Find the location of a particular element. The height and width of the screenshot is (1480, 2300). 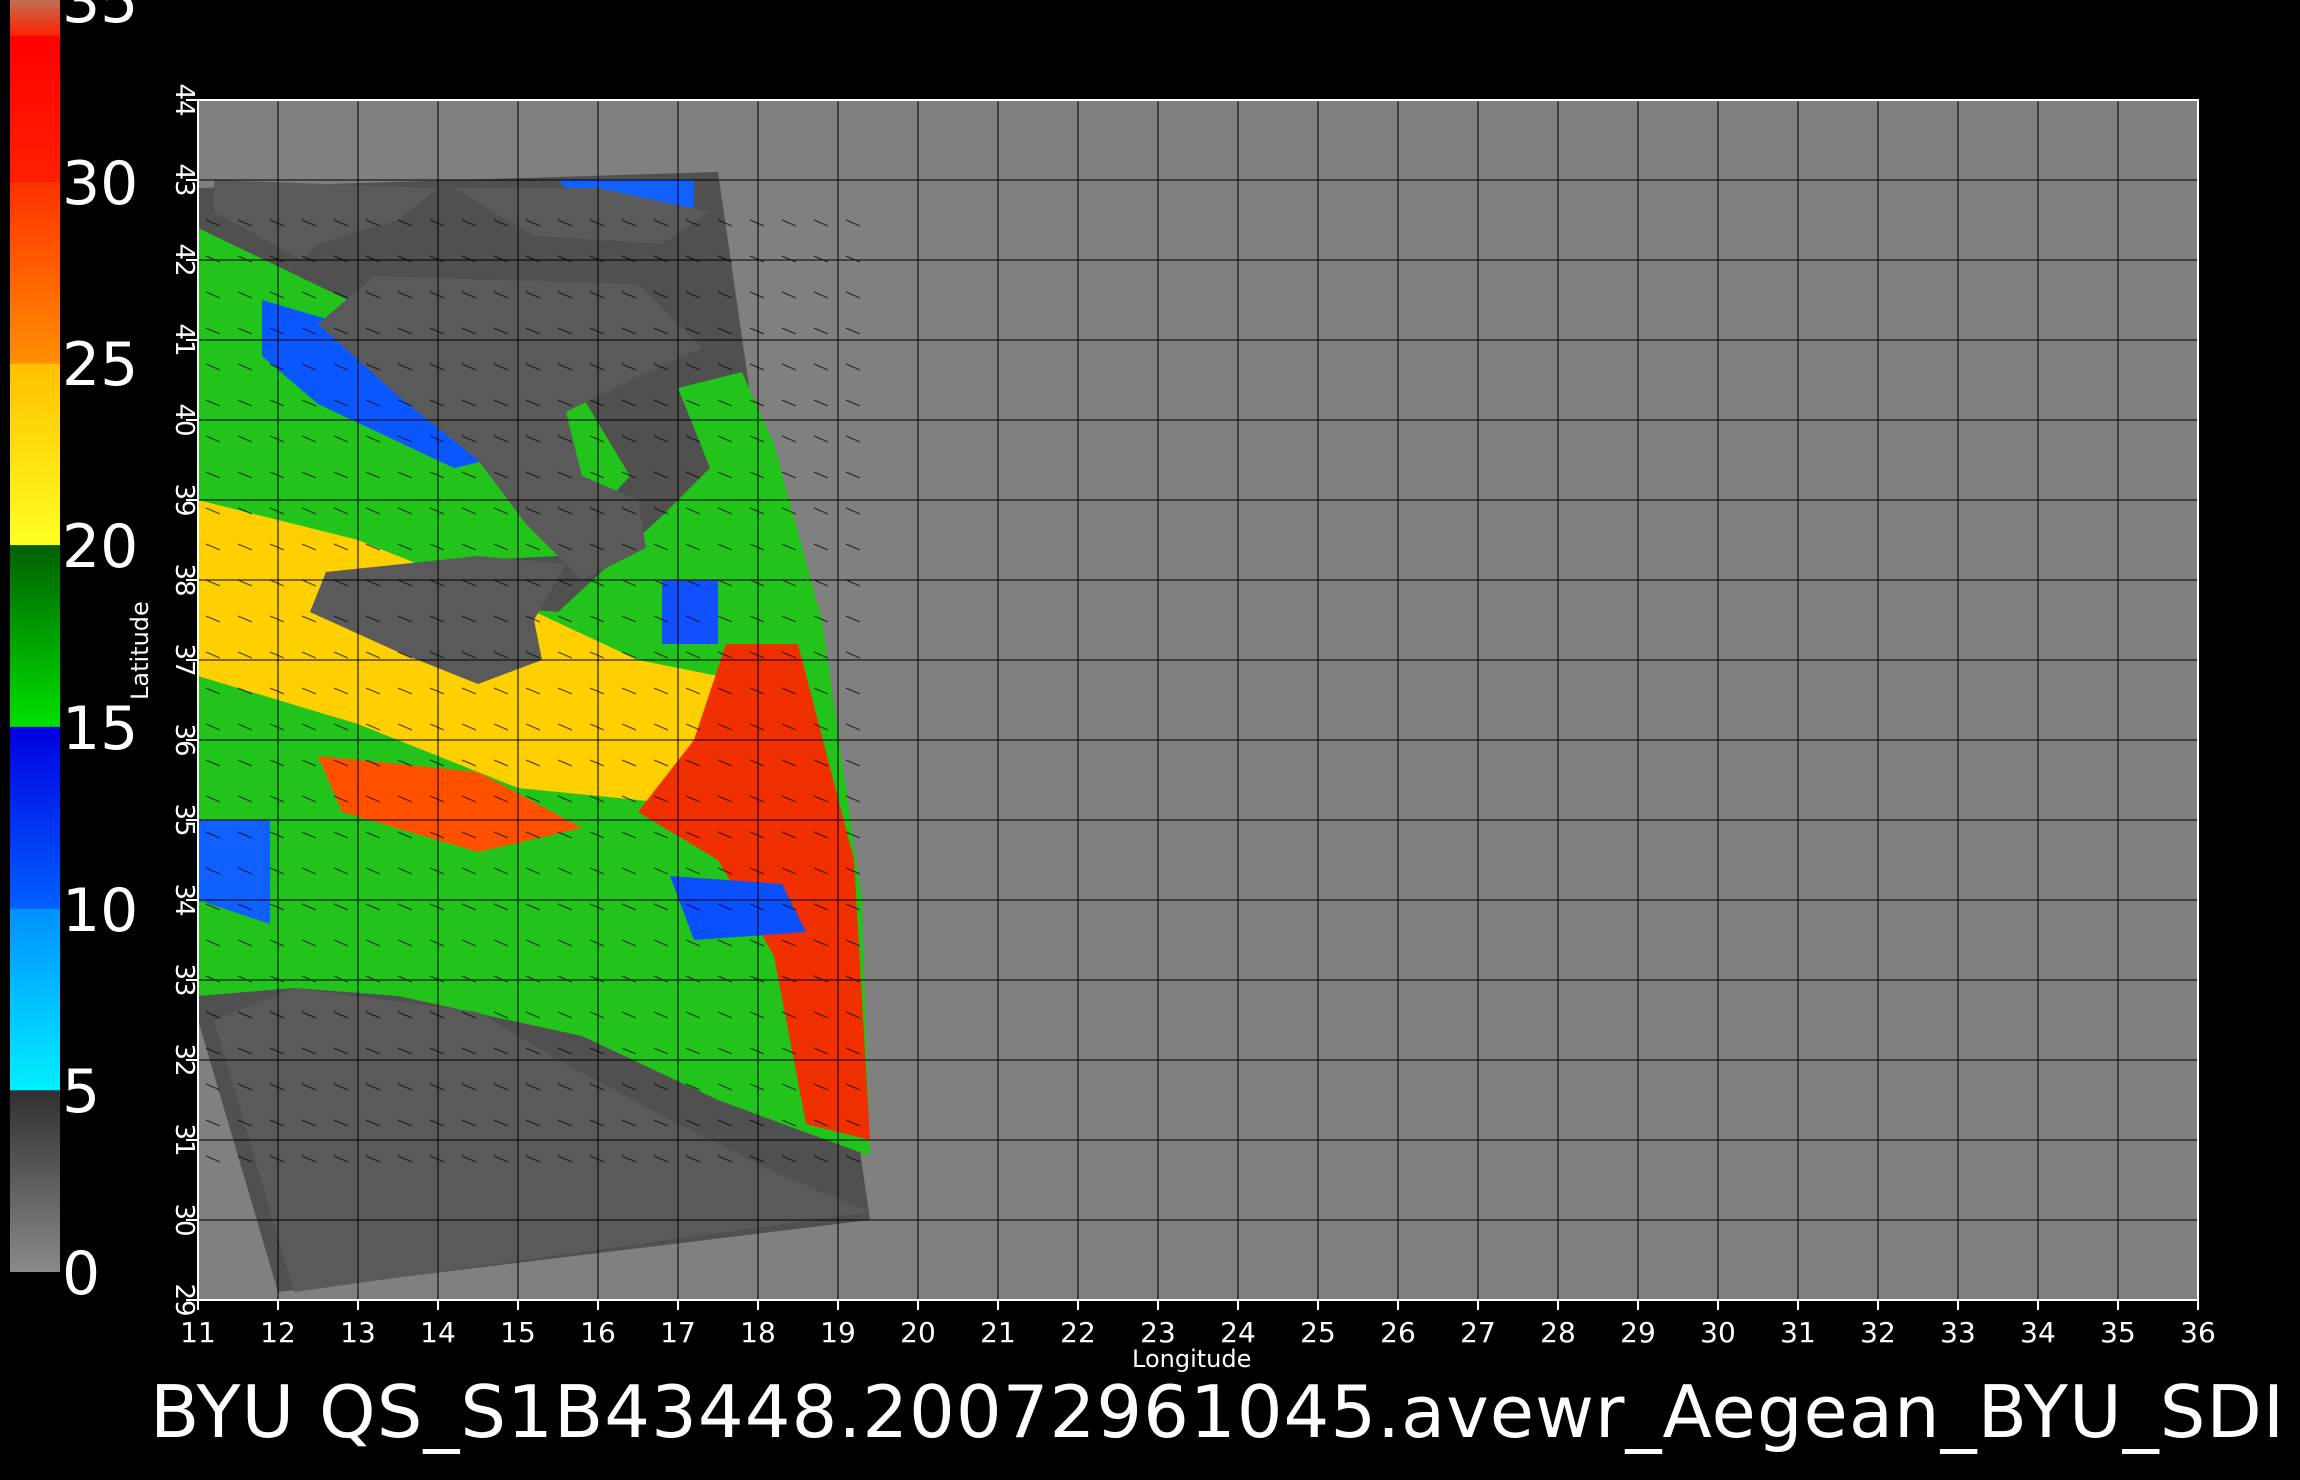

lat-tick-label: 32 is located at coordinates (184, 1059).